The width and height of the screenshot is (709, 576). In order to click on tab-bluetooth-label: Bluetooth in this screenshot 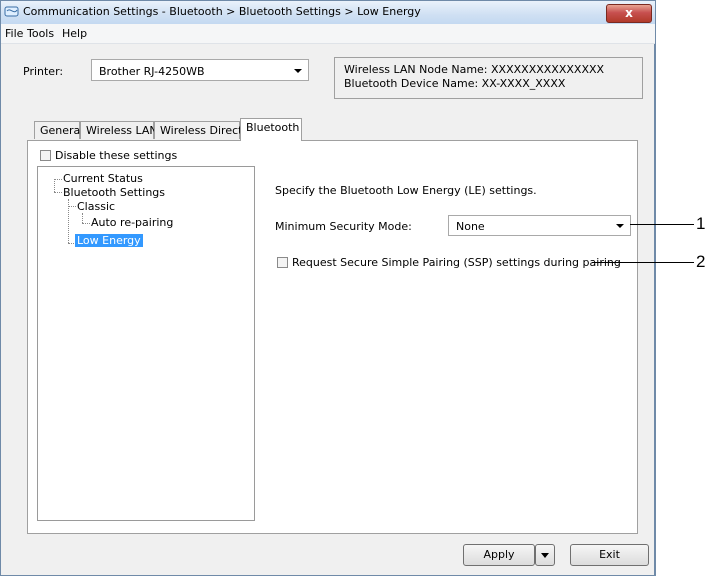, I will do `click(273, 127)`.